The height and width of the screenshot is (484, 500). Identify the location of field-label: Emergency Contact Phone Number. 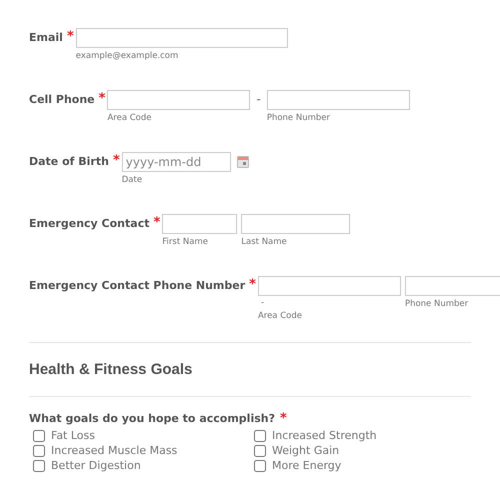
(137, 285).